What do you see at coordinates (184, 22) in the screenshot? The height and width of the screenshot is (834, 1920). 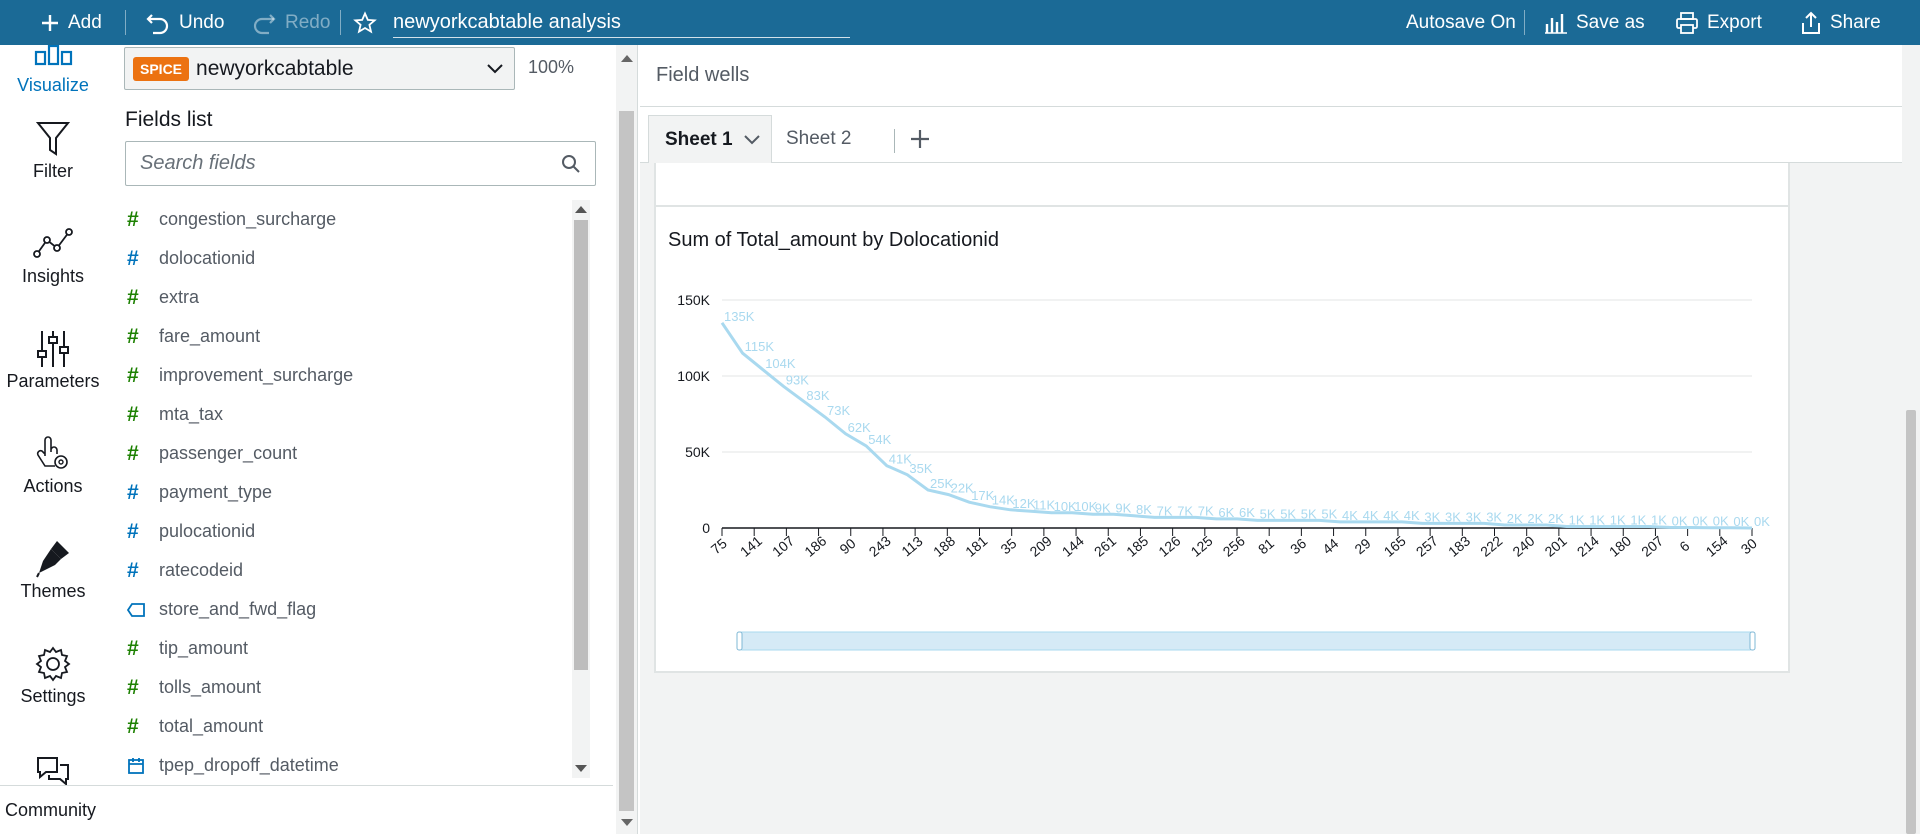 I see `undo-button: Undo` at bounding box center [184, 22].